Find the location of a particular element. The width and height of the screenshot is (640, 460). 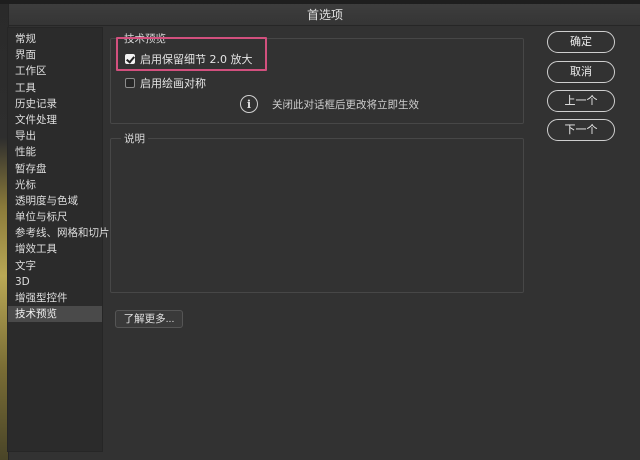

window-title: 首选项 is located at coordinates (324, 15).